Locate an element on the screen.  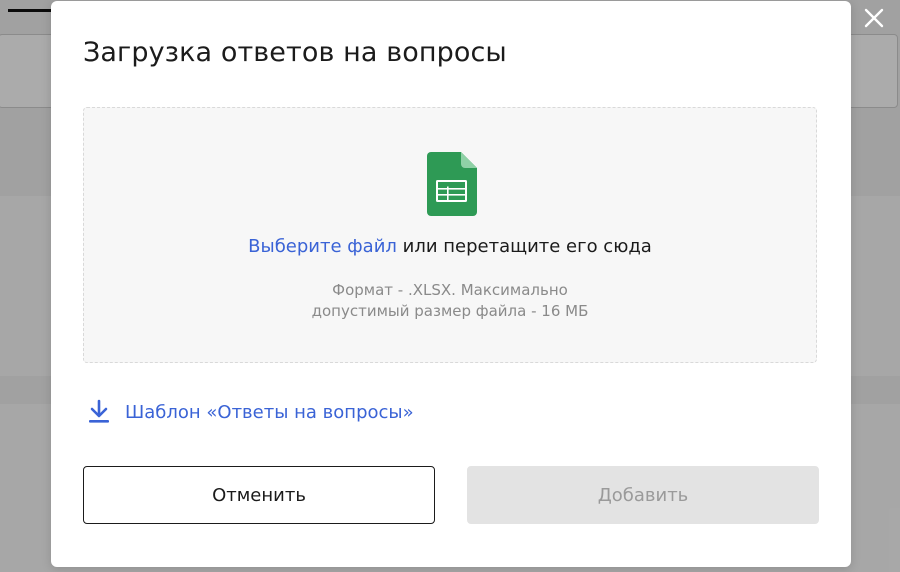
drop-here-text: или перетащите его сюда is located at coordinates (524, 246).